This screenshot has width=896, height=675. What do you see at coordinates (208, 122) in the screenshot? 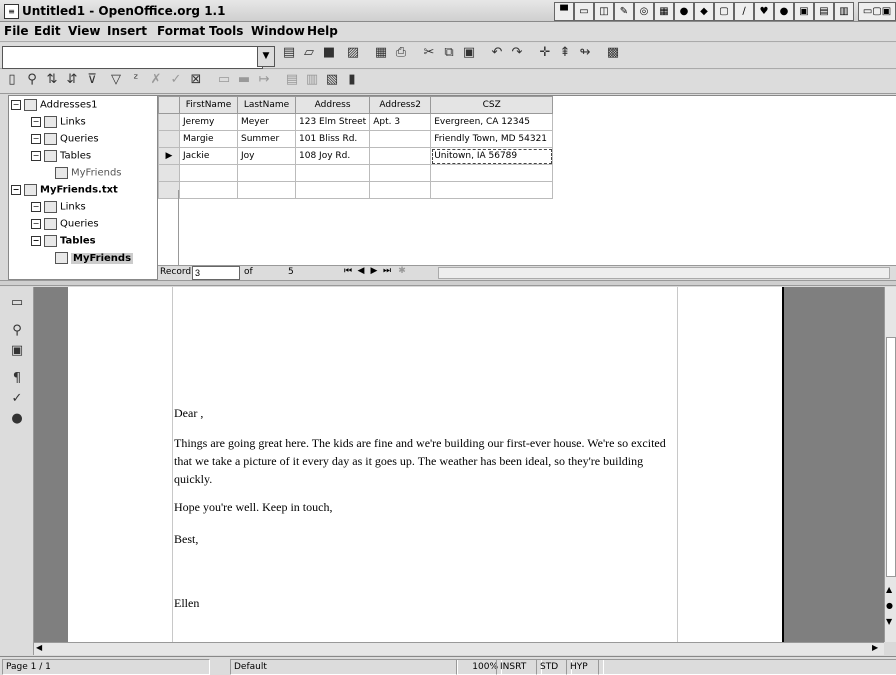
I see `cell-firstname: Jeremy` at bounding box center [208, 122].